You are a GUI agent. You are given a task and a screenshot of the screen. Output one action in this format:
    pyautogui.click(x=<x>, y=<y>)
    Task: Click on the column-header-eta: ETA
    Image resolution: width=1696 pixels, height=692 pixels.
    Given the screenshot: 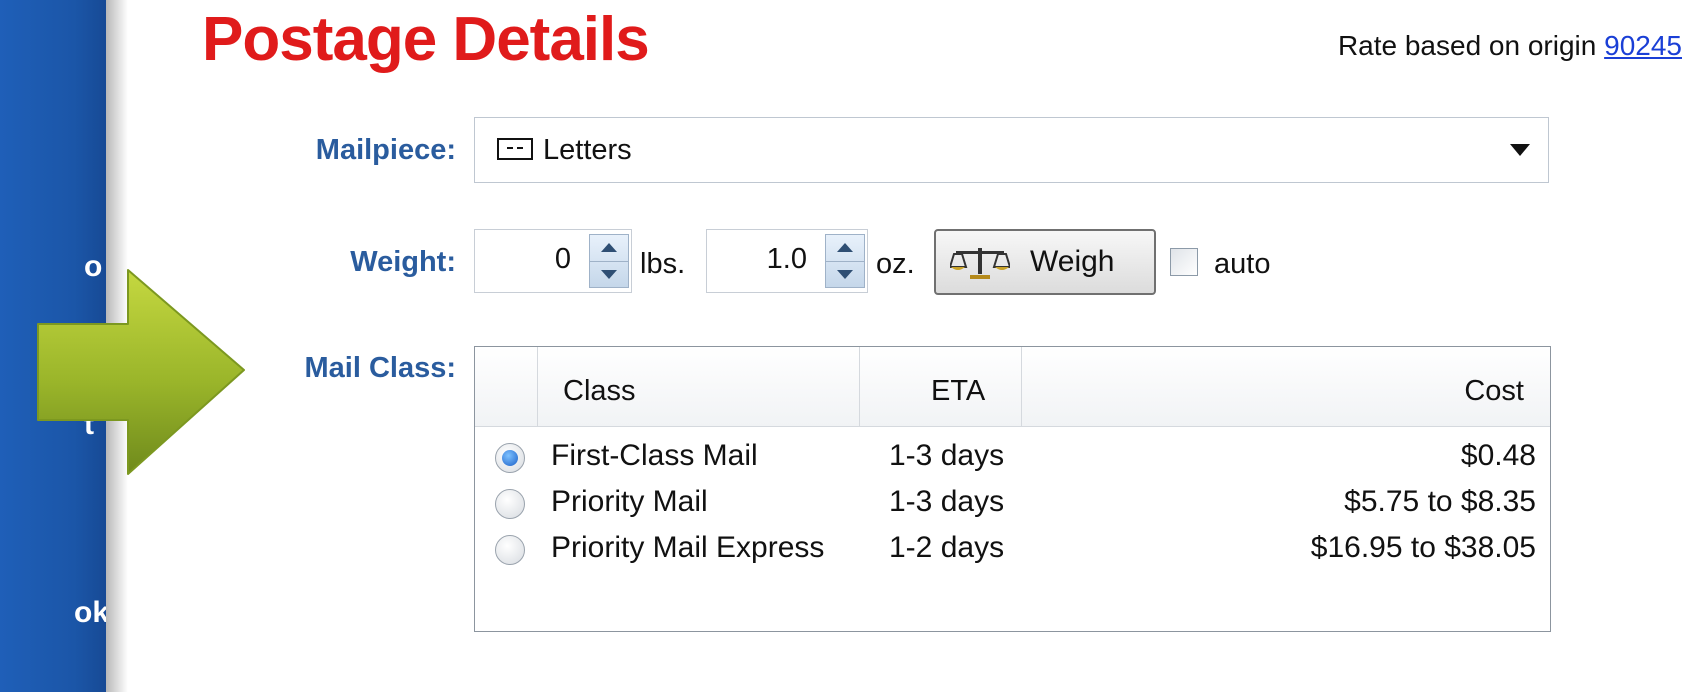 What is the action you would take?
    pyautogui.click(x=958, y=391)
    